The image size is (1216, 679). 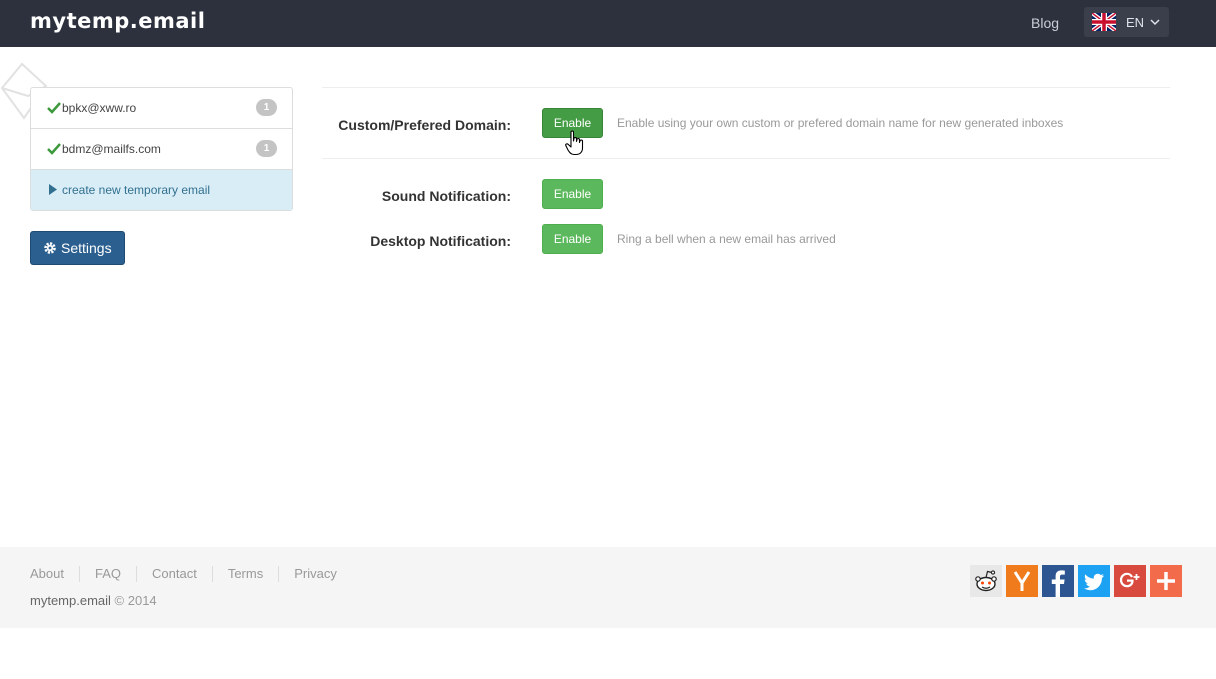 I want to click on inbox-item: bdmz@mailfs.com 1, so click(x=161, y=149).